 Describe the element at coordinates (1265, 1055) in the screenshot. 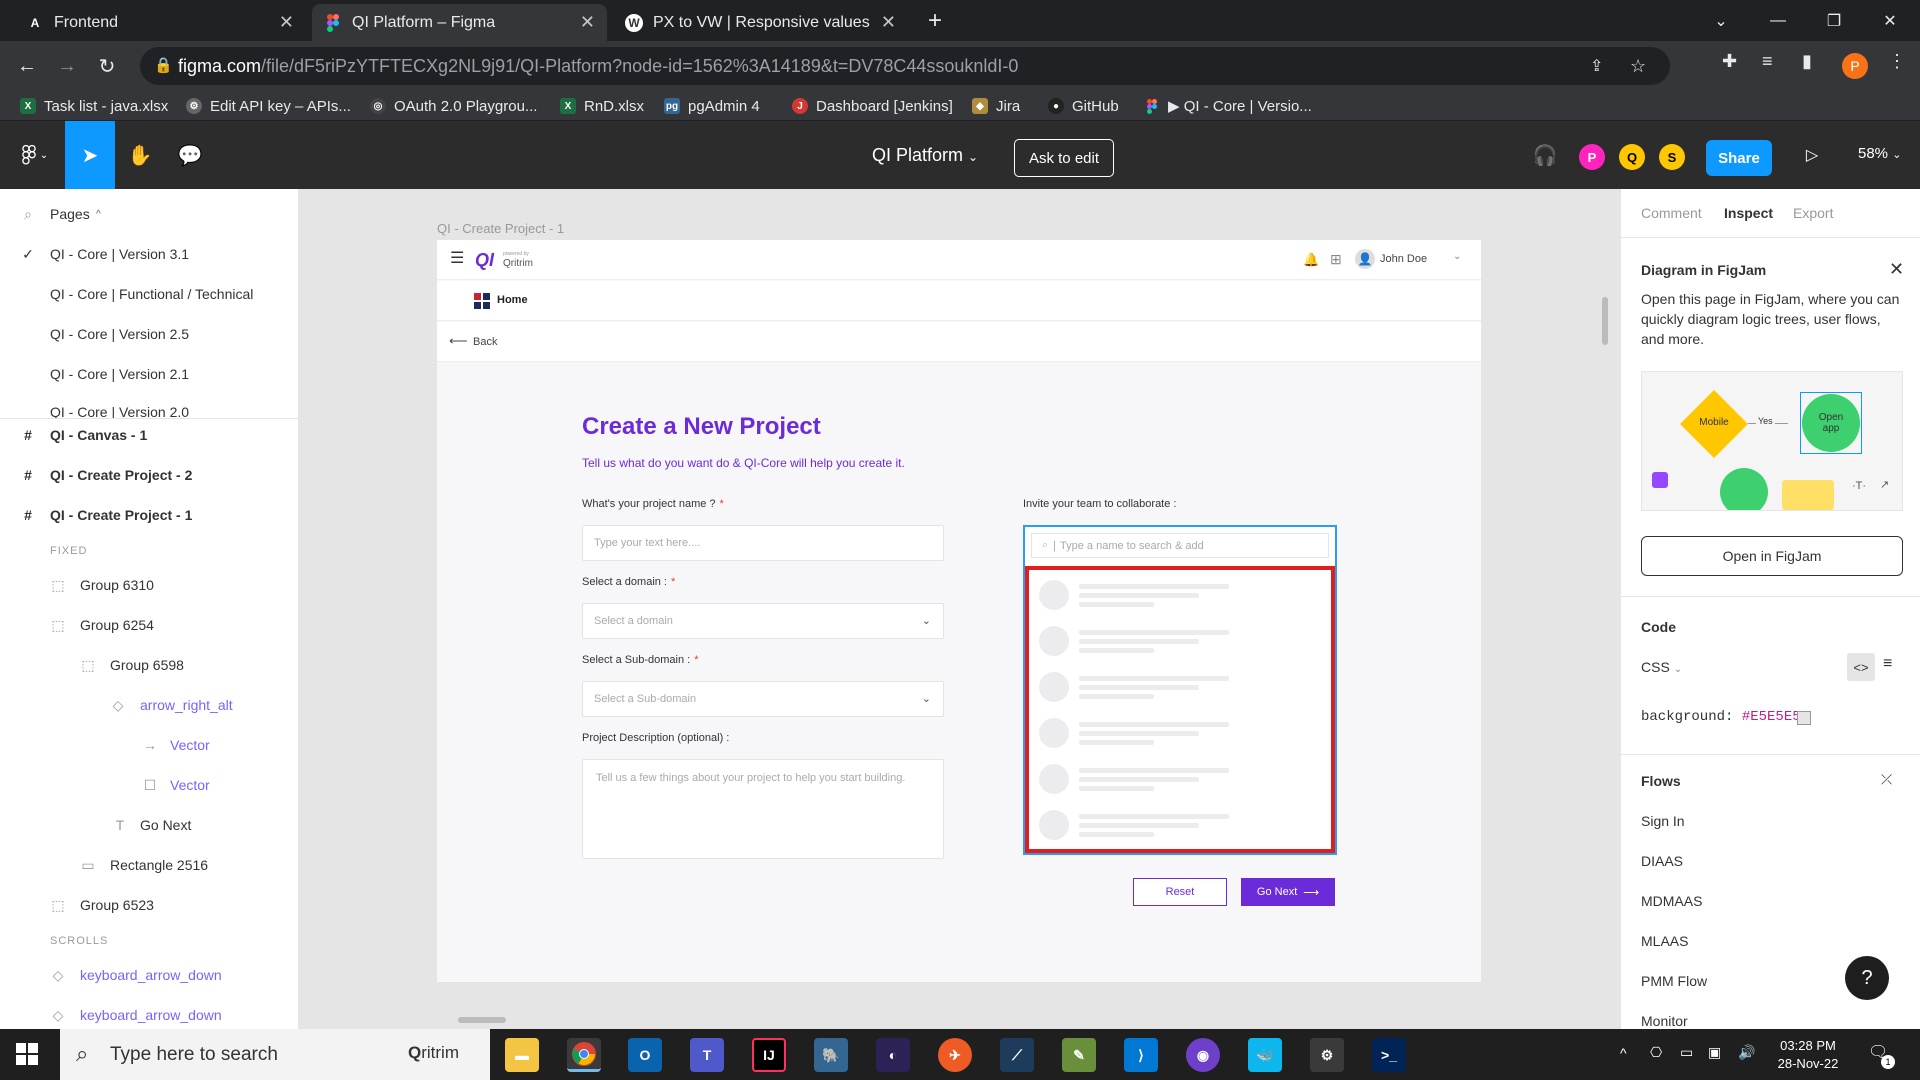

I see `docker-icon: 🐳` at that location.